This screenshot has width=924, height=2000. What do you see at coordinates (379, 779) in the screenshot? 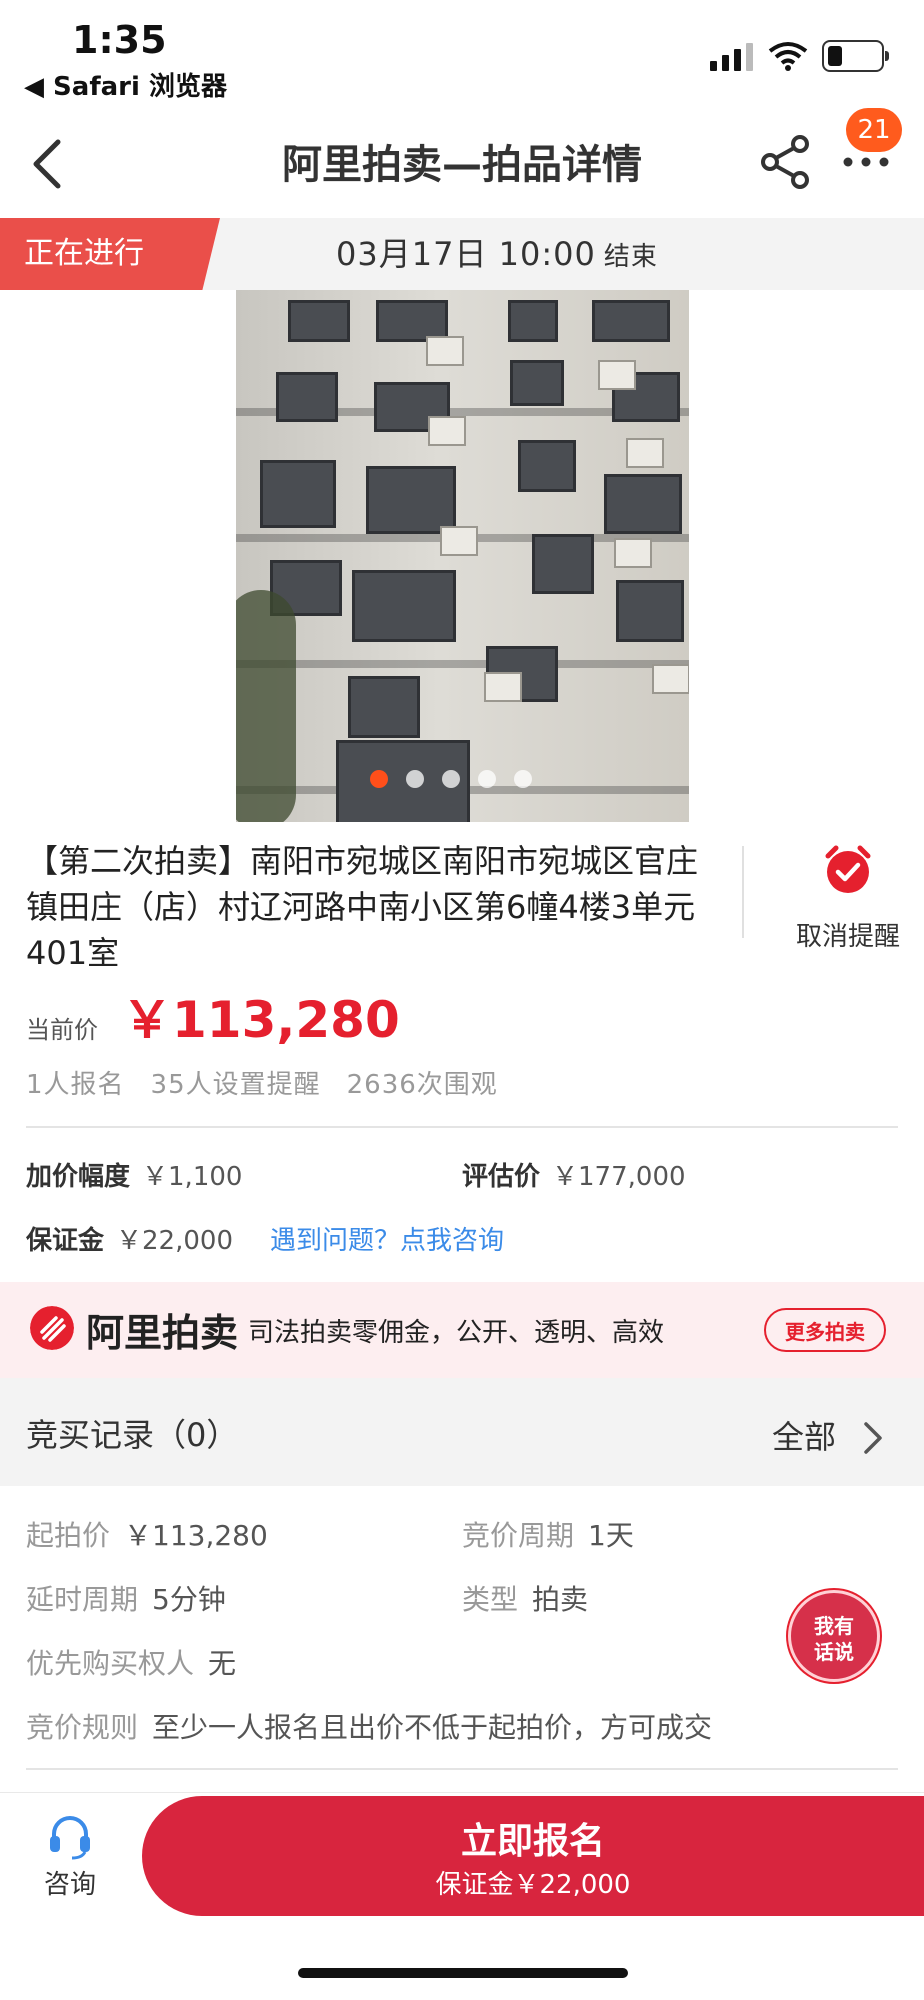
I see `gallery-dot-active` at bounding box center [379, 779].